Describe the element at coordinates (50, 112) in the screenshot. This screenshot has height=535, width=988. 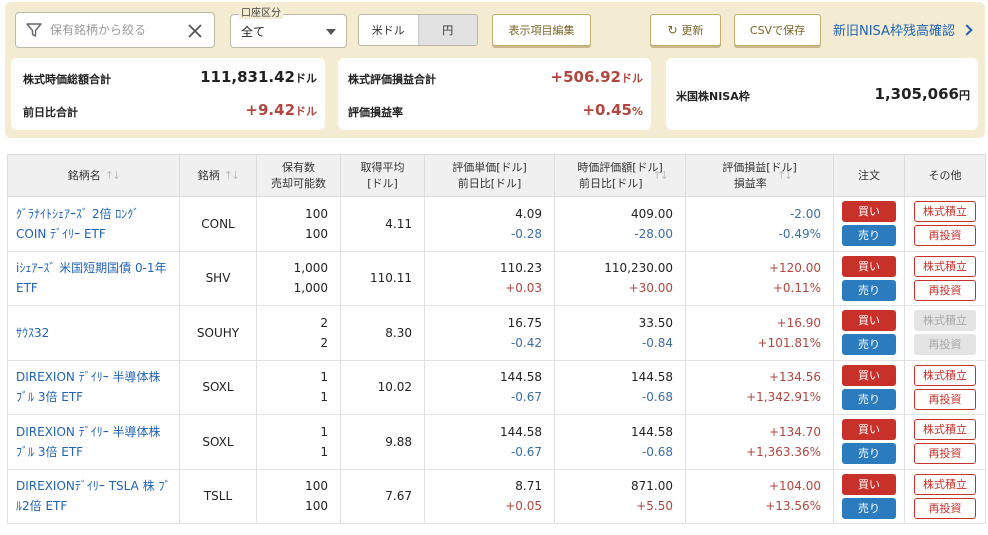
I see `day-change-label: 前日比合計` at that location.